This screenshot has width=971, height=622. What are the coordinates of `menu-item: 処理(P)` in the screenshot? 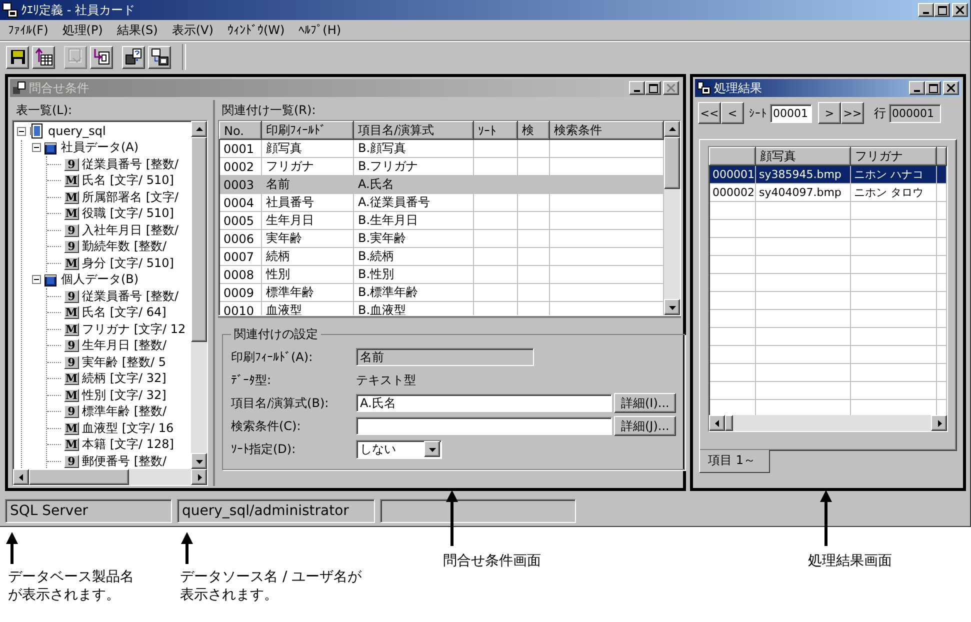 It's located at (82, 30).